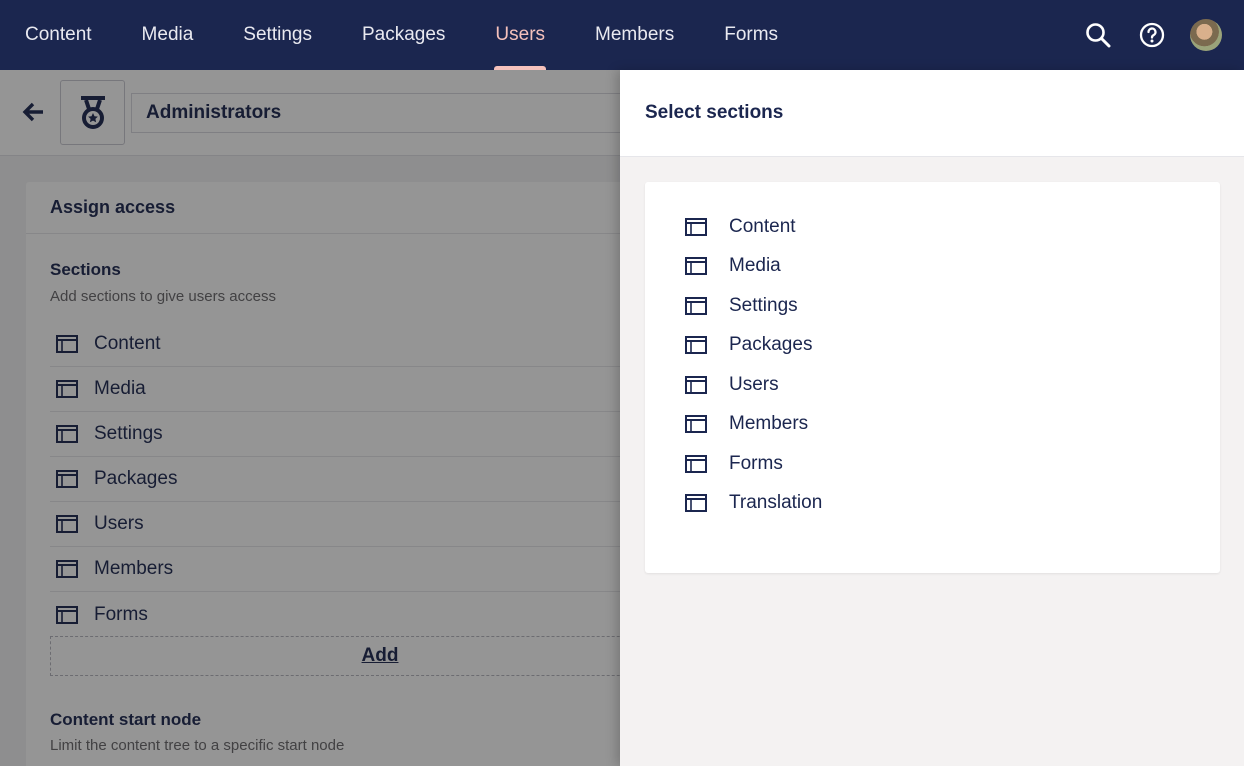 The image size is (1244, 766). Describe the element at coordinates (932, 113) in the screenshot. I see `panel-title: Select sections` at that location.